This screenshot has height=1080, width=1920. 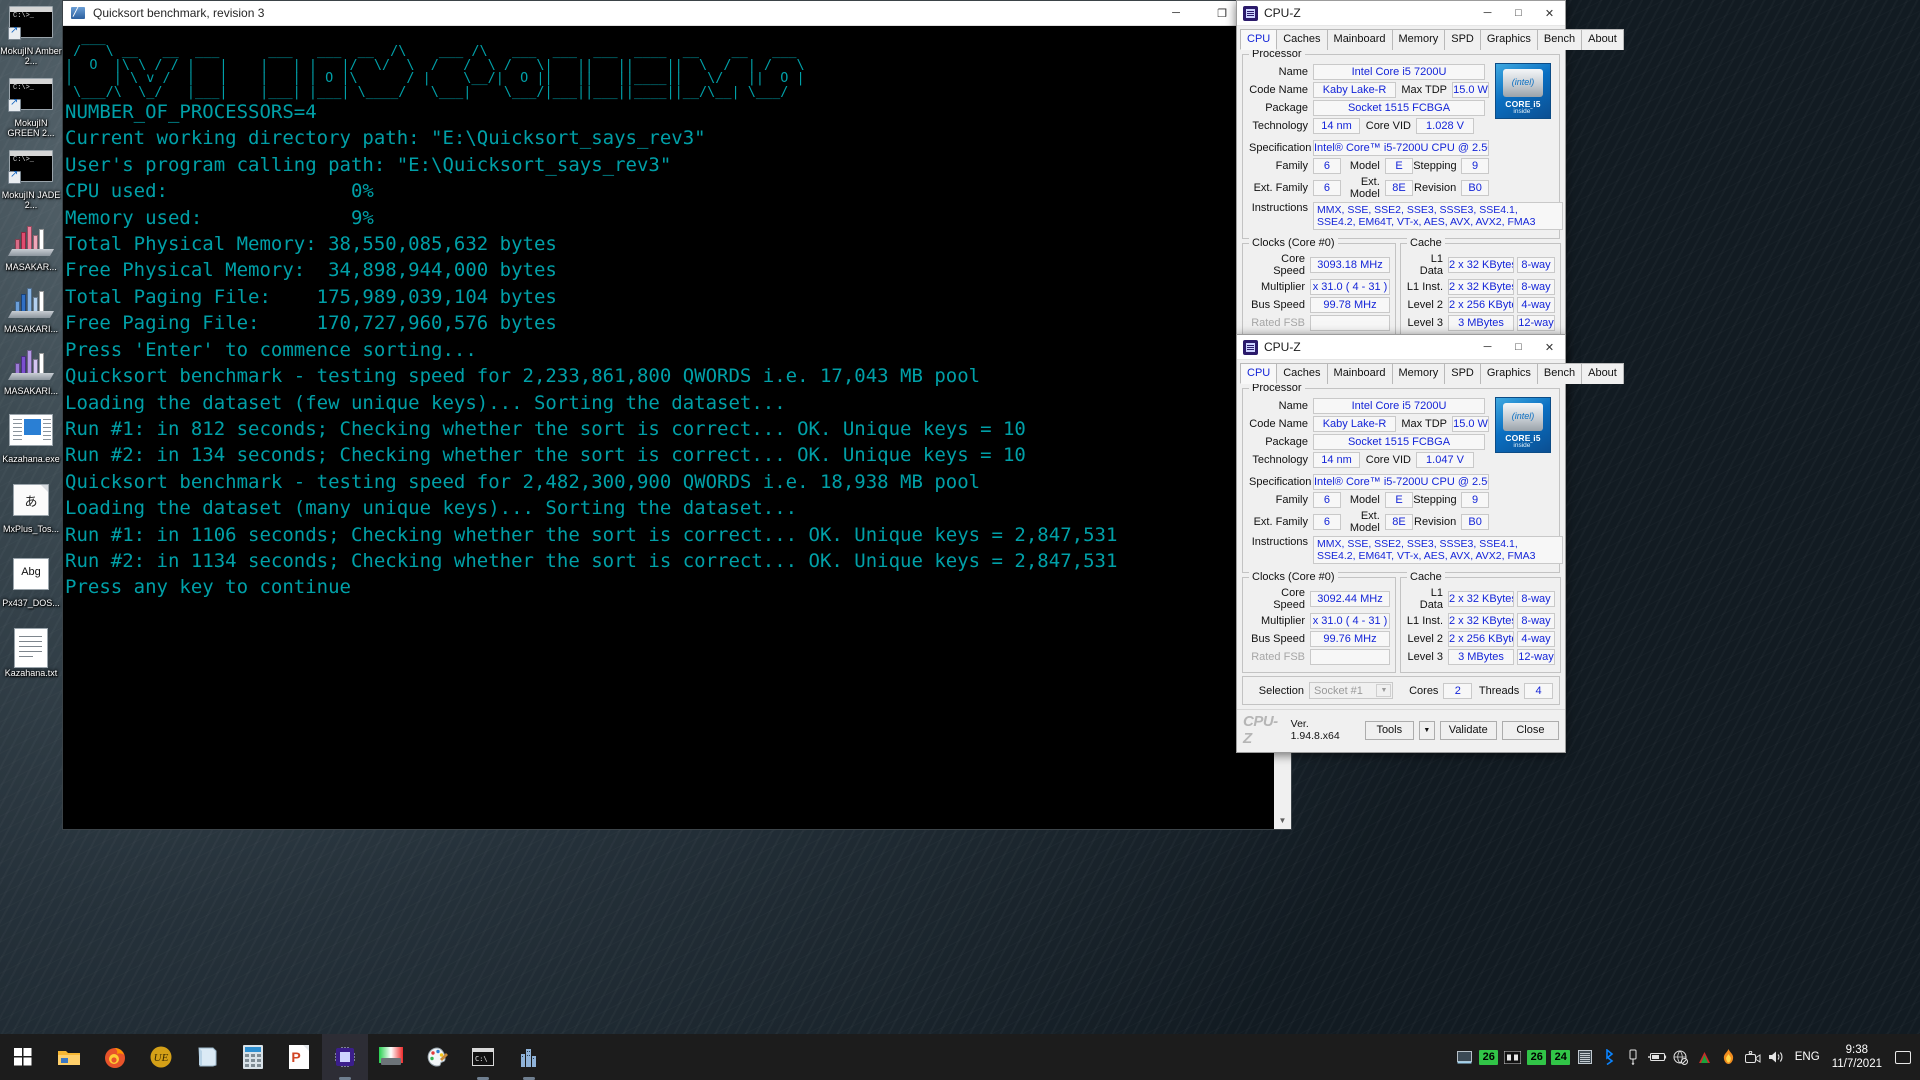 What do you see at coordinates (1705, 1057) in the screenshot?
I see `tray-afterburner-icon` at bounding box center [1705, 1057].